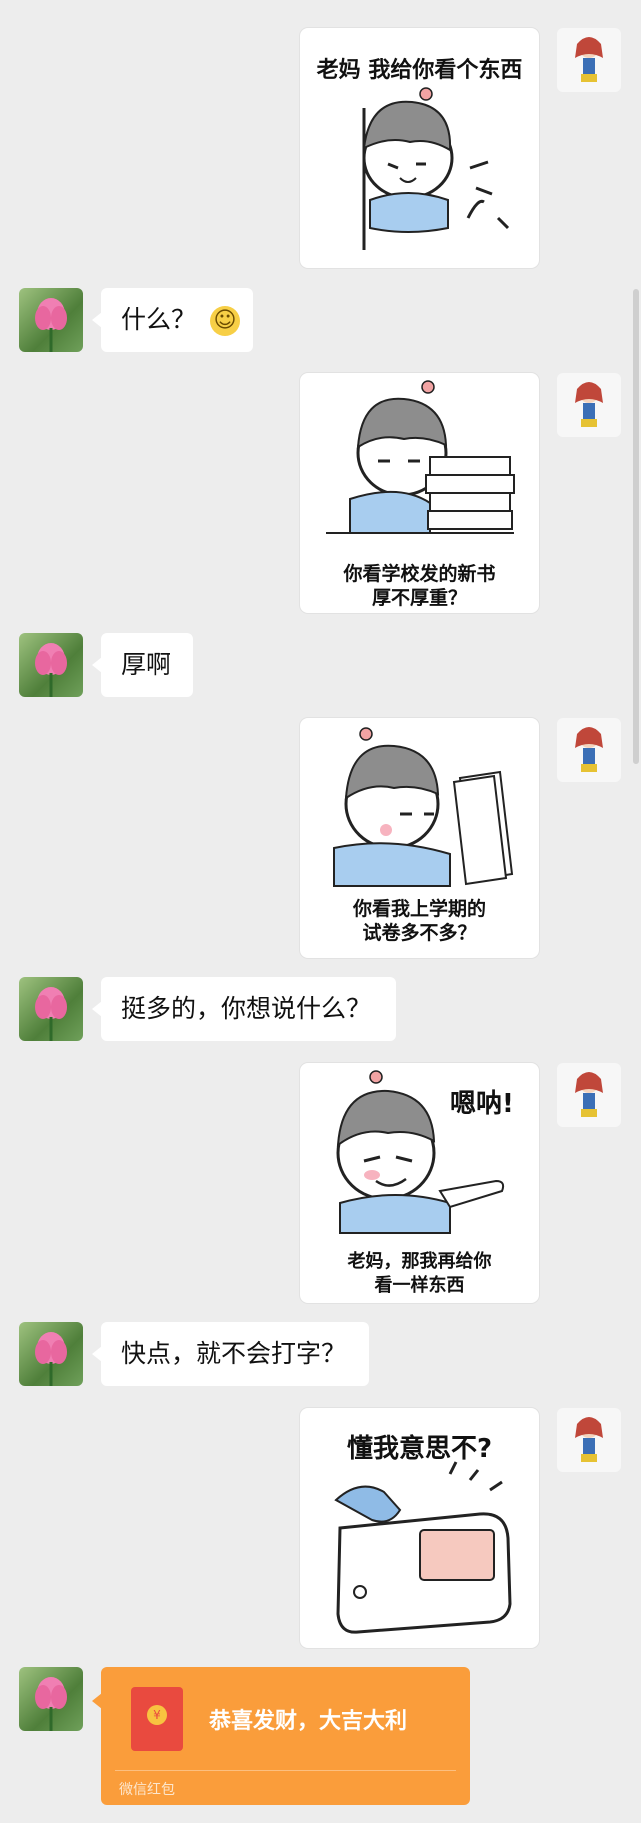 The image size is (641, 1823). What do you see at coordinates (419, 1261) in the screenshot?
I see `sticker-caption: 老妈，那我再给你` at bounding box center [419, 1261].